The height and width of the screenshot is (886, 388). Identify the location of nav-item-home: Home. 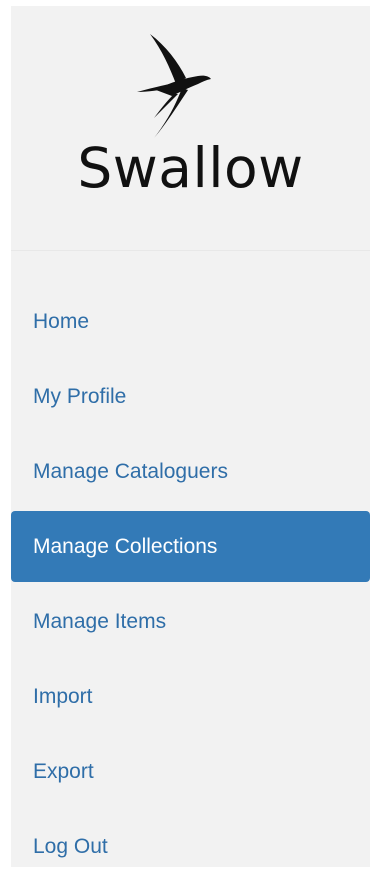
(190, 323).